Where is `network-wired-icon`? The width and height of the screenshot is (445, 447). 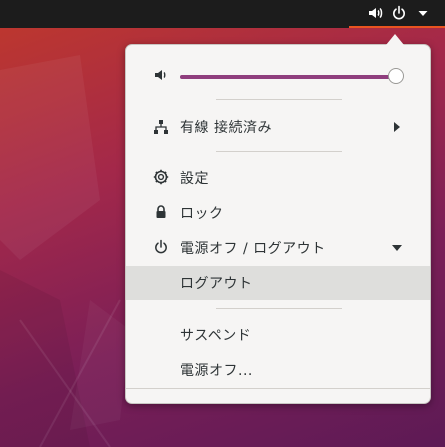
network-wired-icon is located at coordinates (161, 127).